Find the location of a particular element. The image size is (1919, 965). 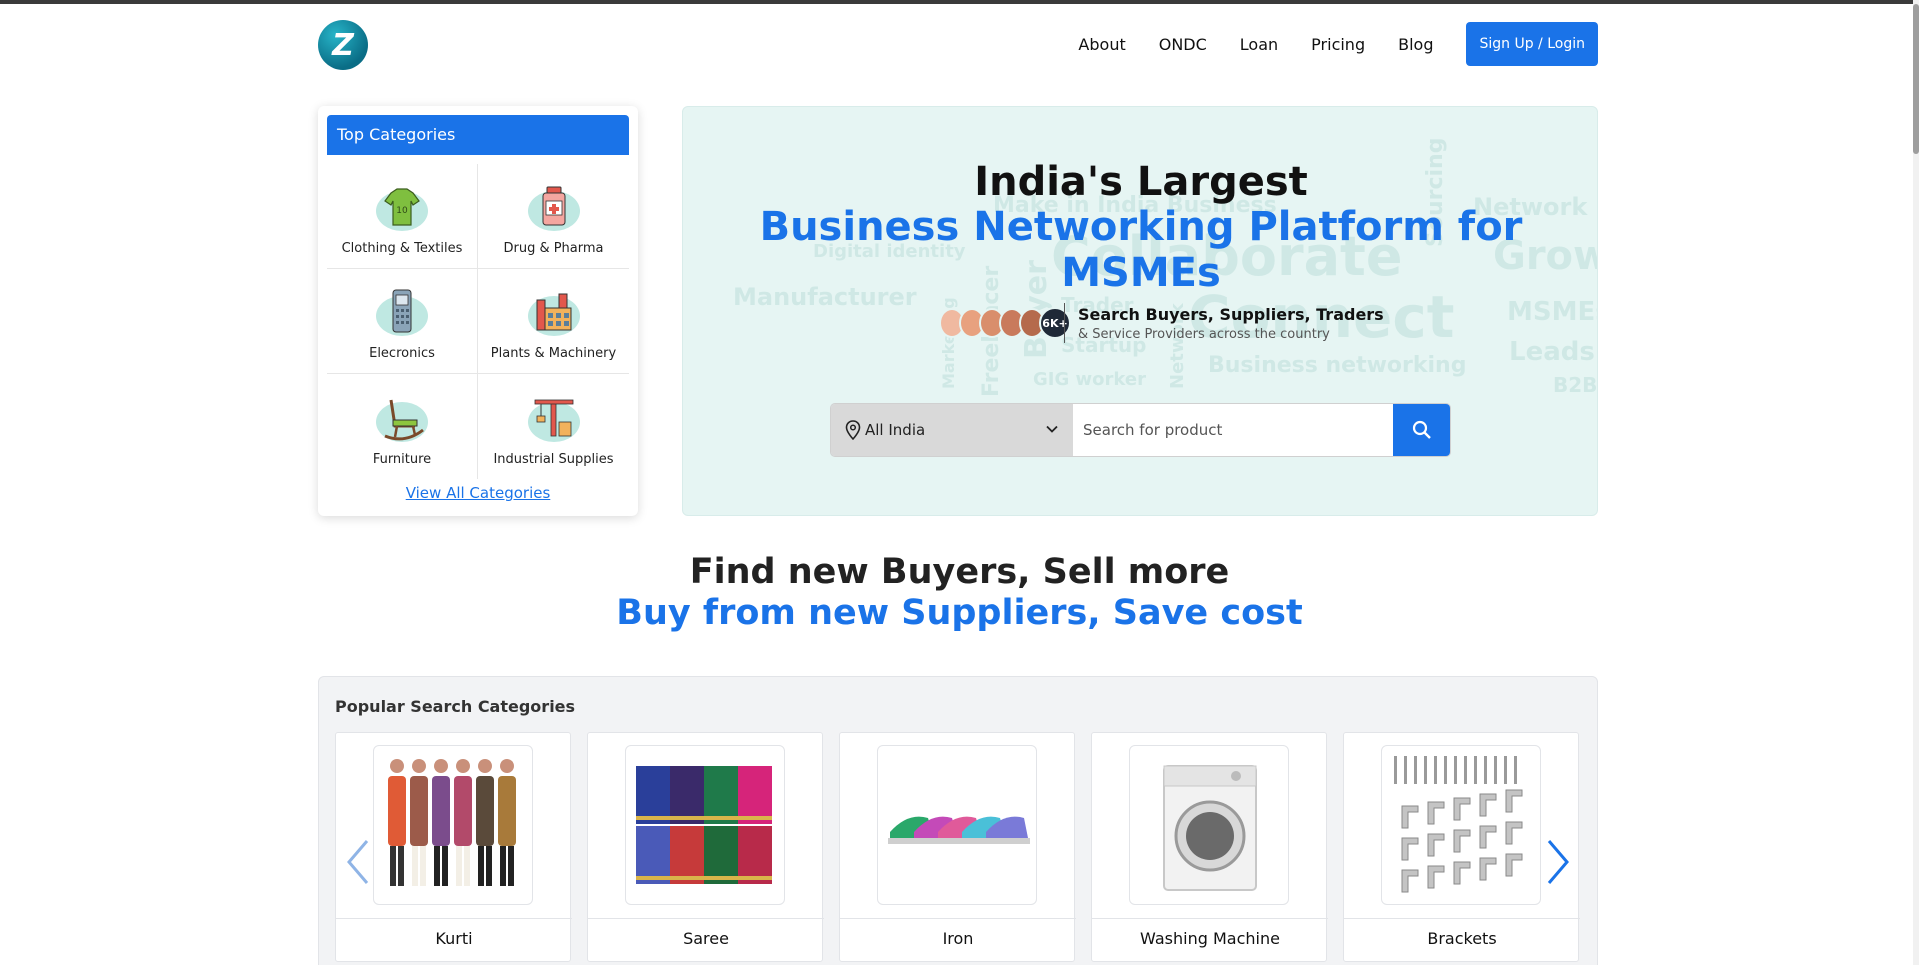

popular-item-label: Washing Machine is located at coordinates (1210, 938).